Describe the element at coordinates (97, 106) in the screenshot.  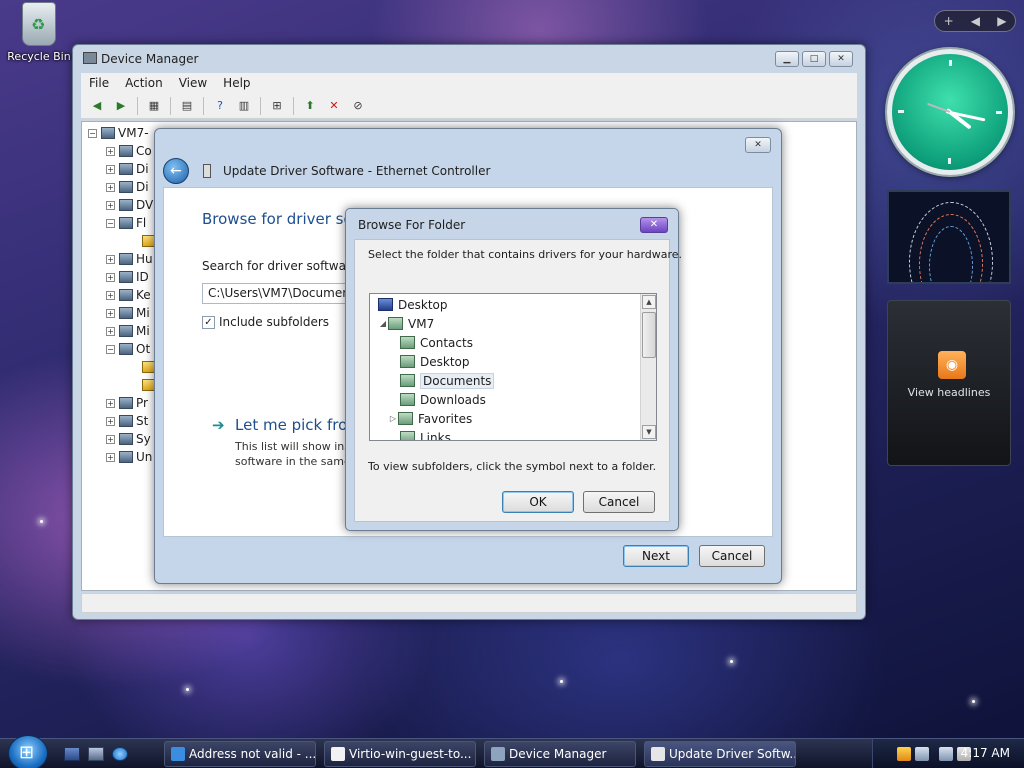
I see `back-arrow-icon: ◀` at that location.